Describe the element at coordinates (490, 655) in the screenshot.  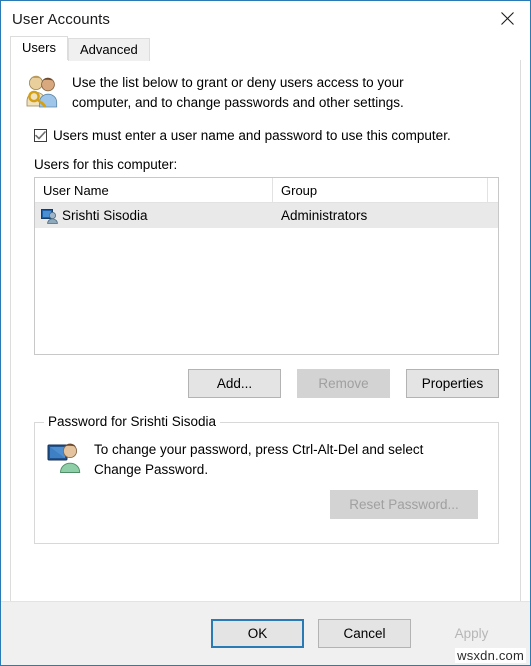
I see `watermark: wsxdn.com` at that location.